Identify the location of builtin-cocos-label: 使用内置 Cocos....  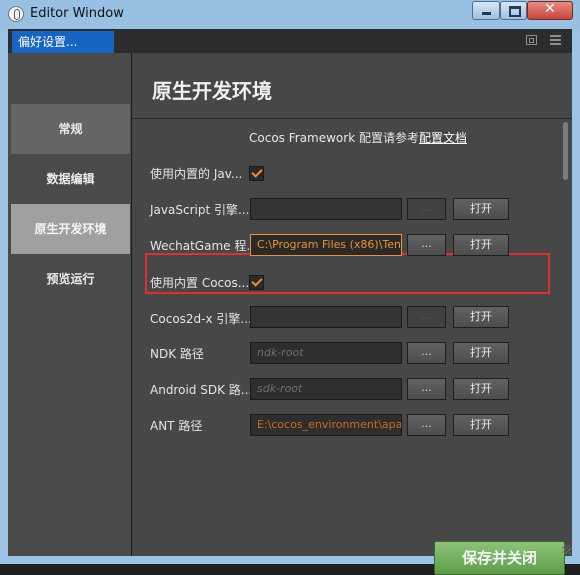
(200, 283).